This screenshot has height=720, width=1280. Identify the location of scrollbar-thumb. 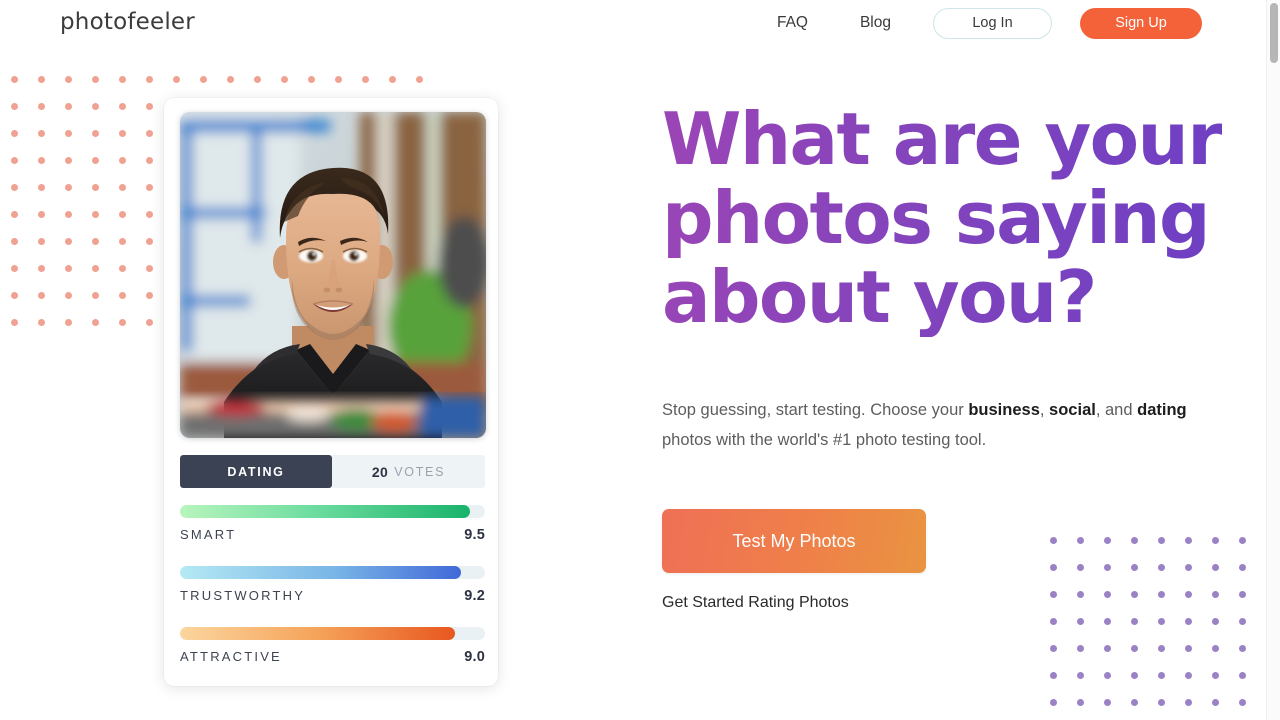
(1274, 33).